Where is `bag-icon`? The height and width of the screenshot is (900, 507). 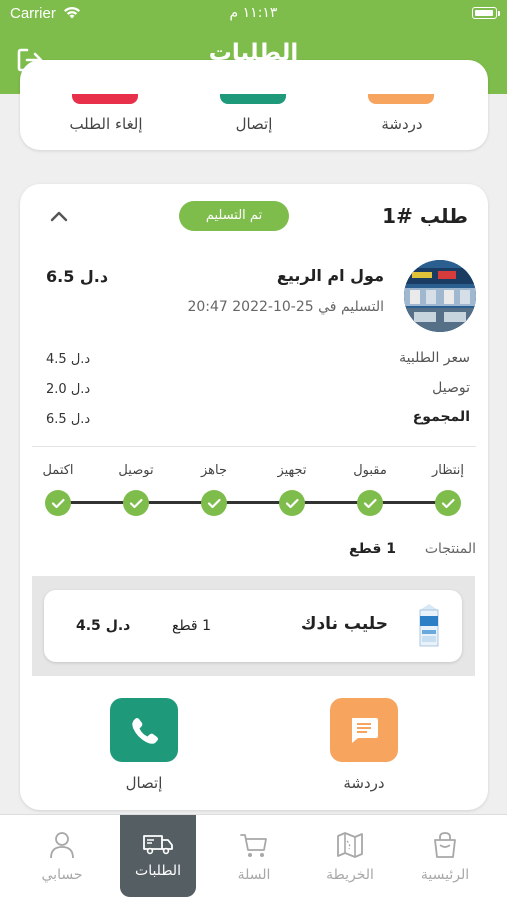
bag-icon is located at coordinates (445, 845).